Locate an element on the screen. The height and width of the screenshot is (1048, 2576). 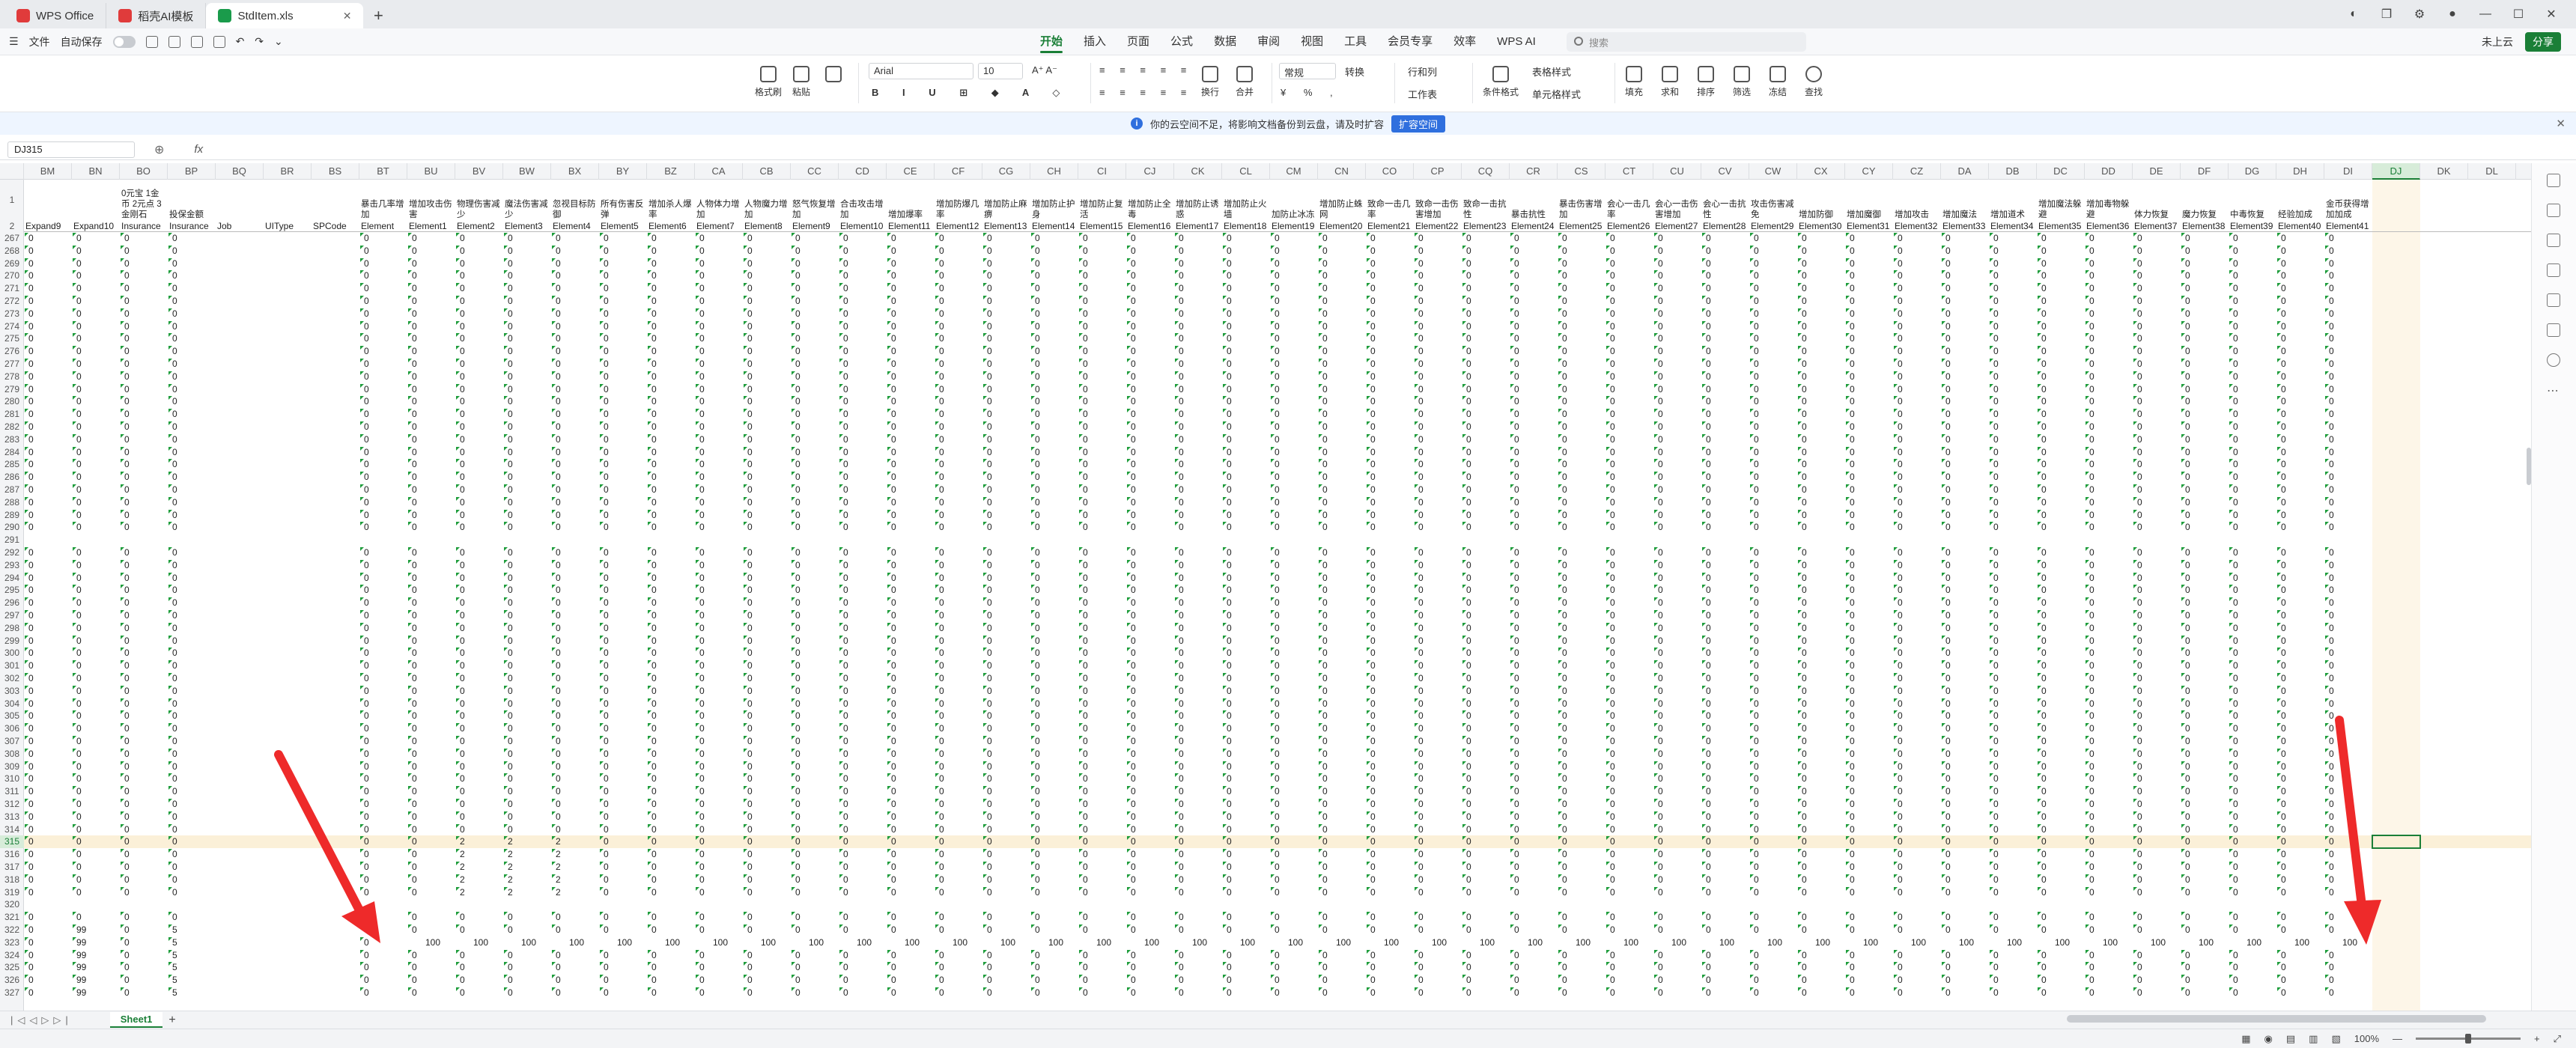
field-name-cell: Element7 is located at coordinates (719, 226).